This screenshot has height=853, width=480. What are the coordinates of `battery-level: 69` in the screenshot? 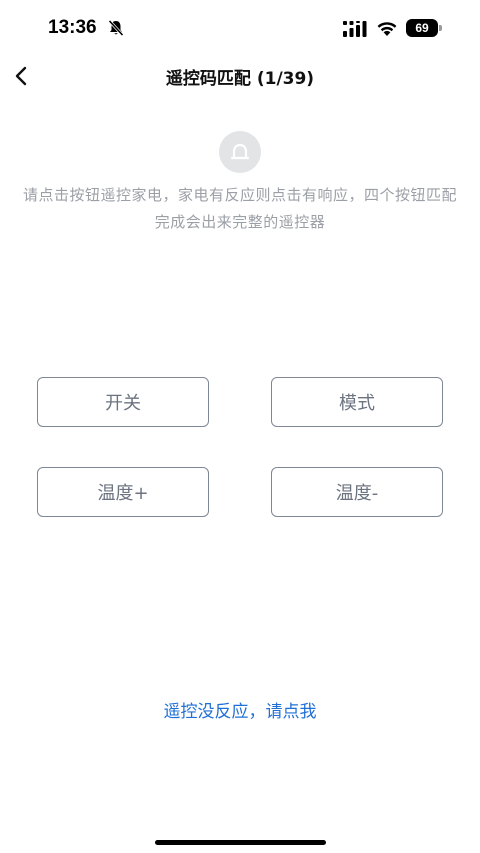 It's located at (422, 28).